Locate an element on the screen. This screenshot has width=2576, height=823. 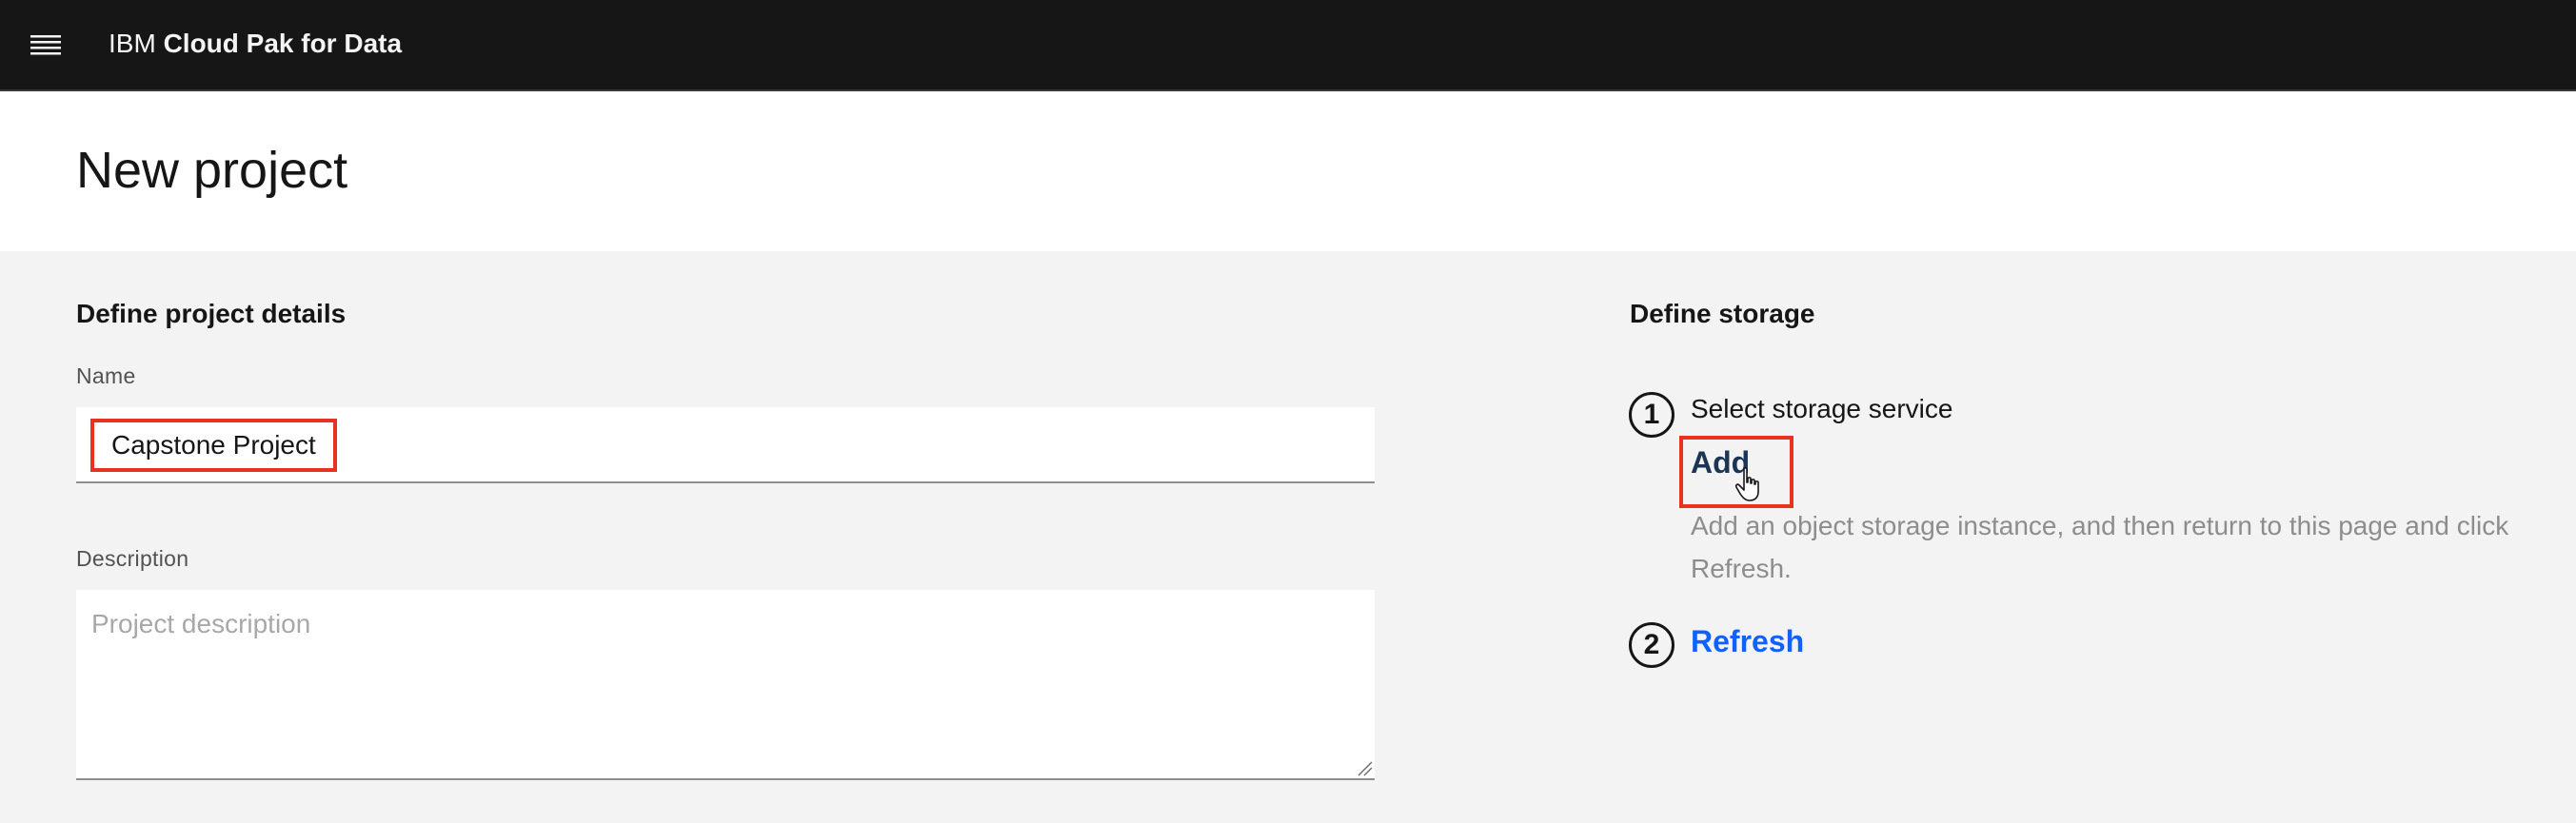
resize-grip-icon is located at coordinates (1364, 767).